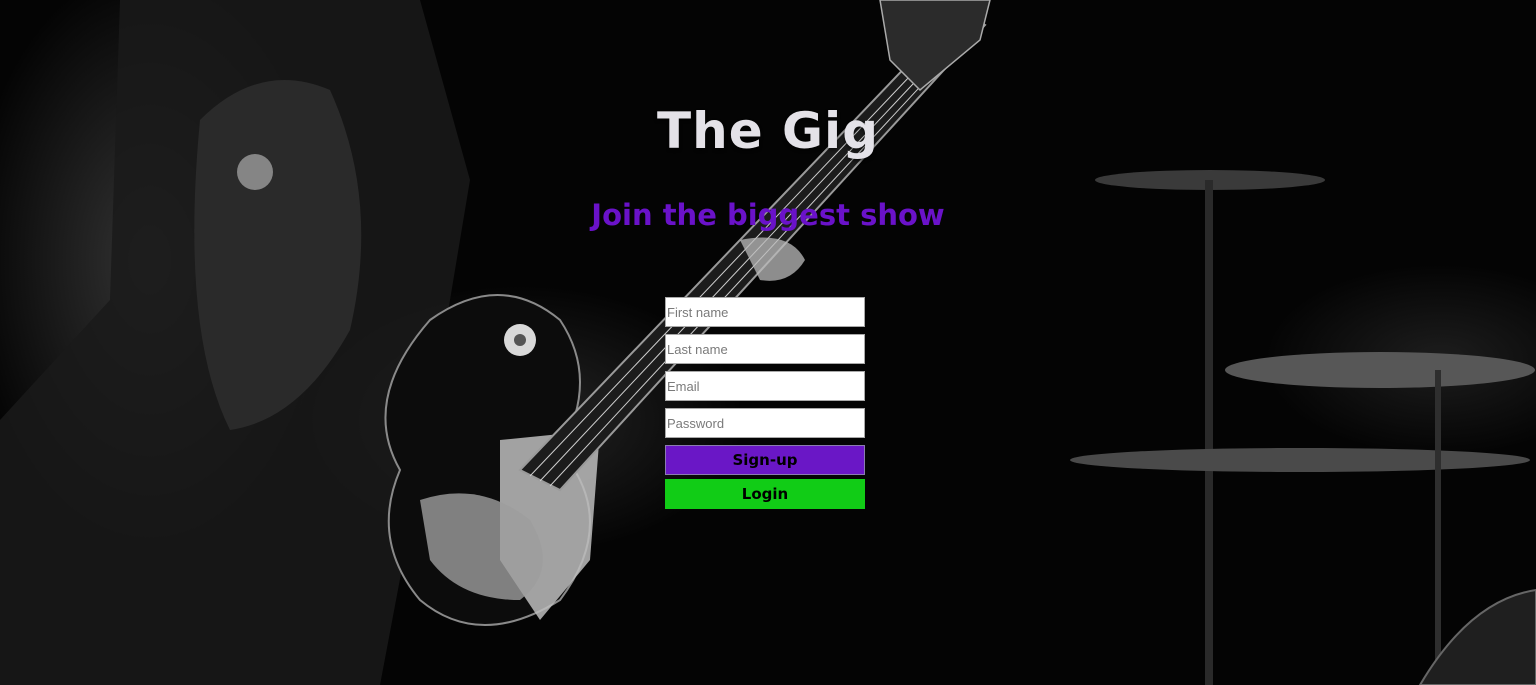 The height and width of the screenshot is (685, 1536). I want to click on login-button: Login, so click(765, 494).